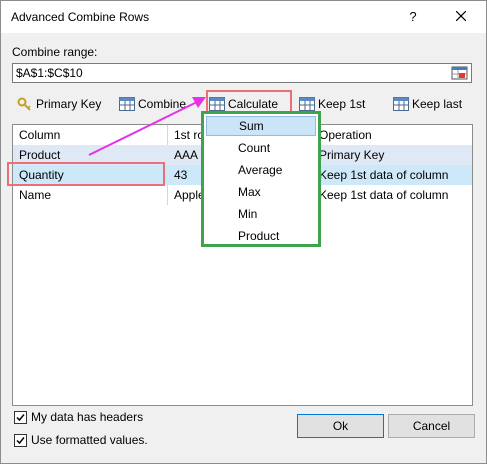 The height and width of the screenshot is (465, 487). What do you see at coordinates (431, 426) in the screenshot?
I see `cancel-button: Cancel` at bounding box center [431, 426].